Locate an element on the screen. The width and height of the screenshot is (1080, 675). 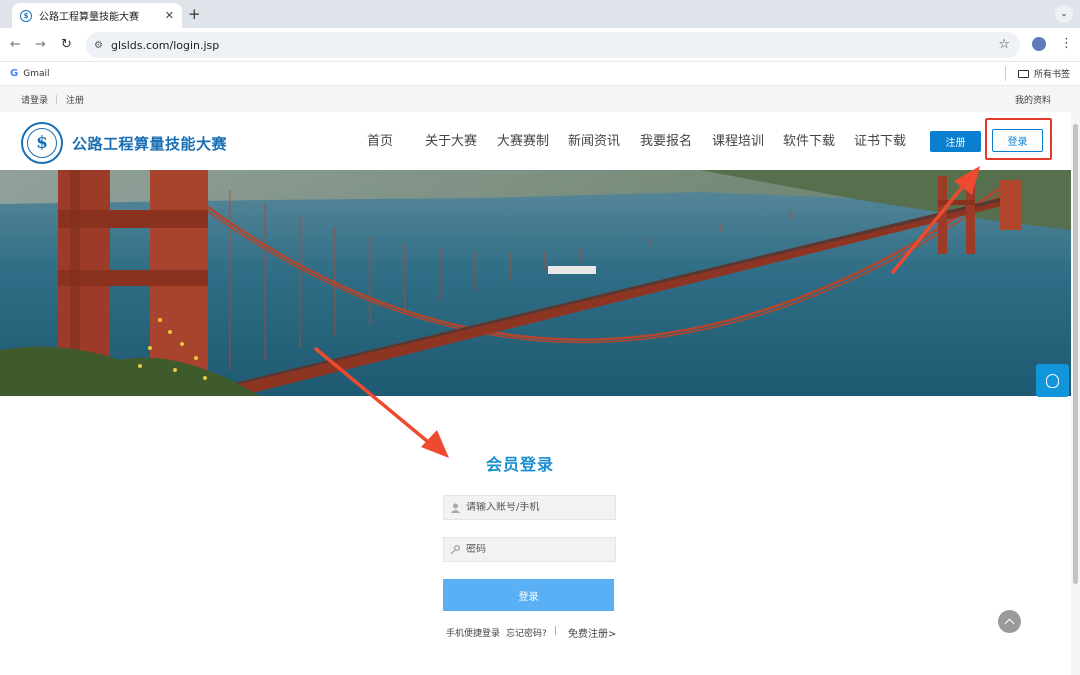
nav-item-signup: 我要报名 is located at coordinates (666, 139).